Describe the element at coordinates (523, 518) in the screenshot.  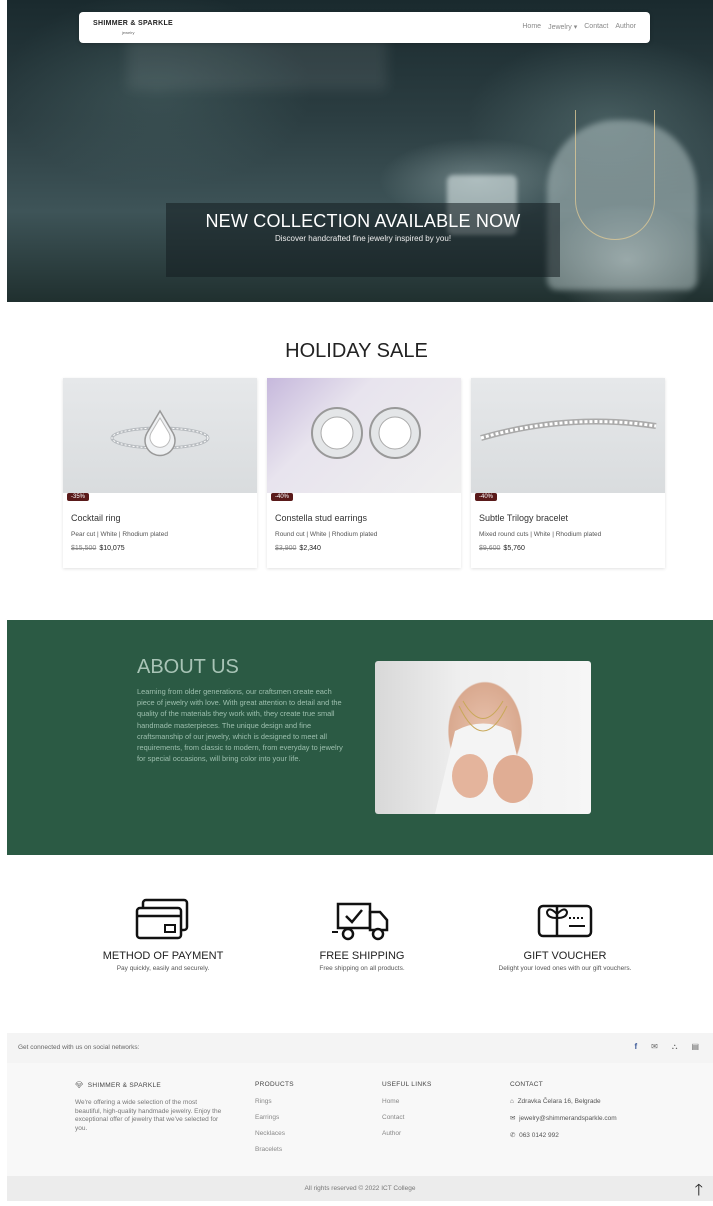
I see `product-name: Subtle Trilogy bracelet` at that location.